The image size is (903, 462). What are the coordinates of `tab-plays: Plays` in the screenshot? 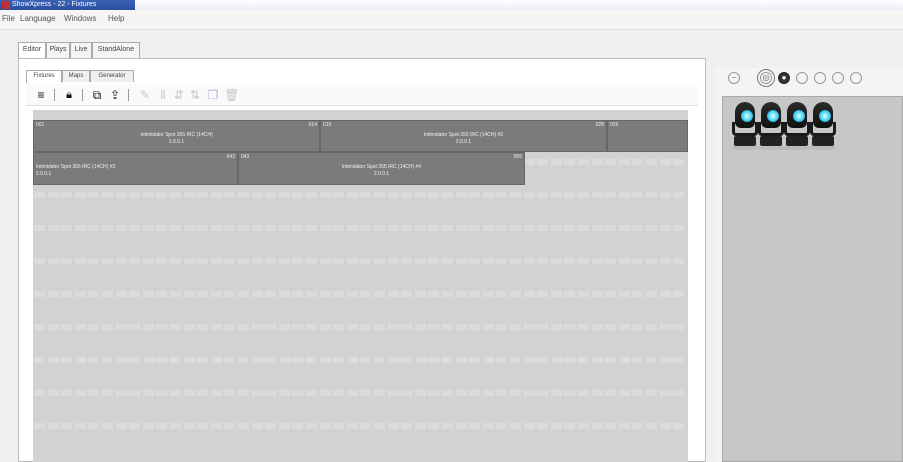 It's located at (58, 50).